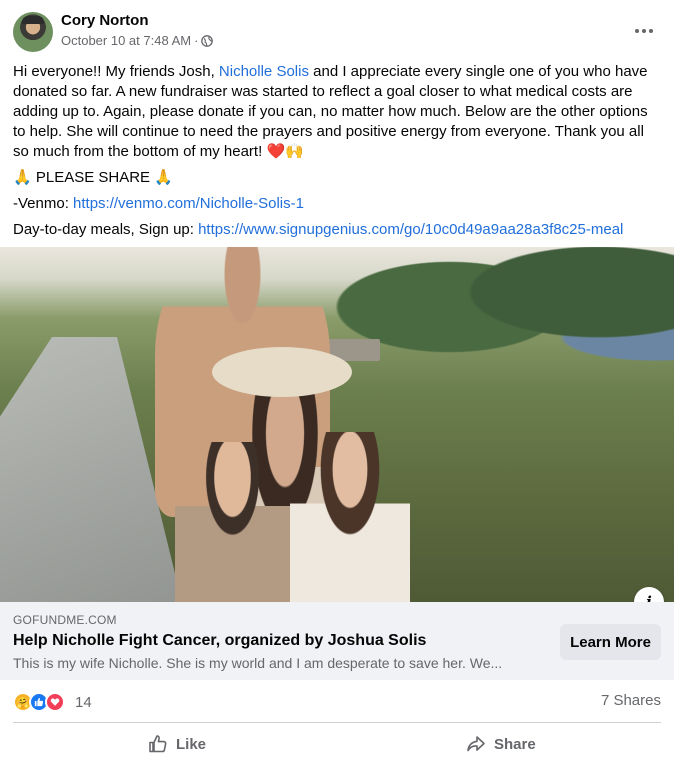 The width and height of the screenshot is (674, 764). Describe the element at coordinates (610, 642) in the screenshot. I see `learn-more-button: Learn More` at that location.